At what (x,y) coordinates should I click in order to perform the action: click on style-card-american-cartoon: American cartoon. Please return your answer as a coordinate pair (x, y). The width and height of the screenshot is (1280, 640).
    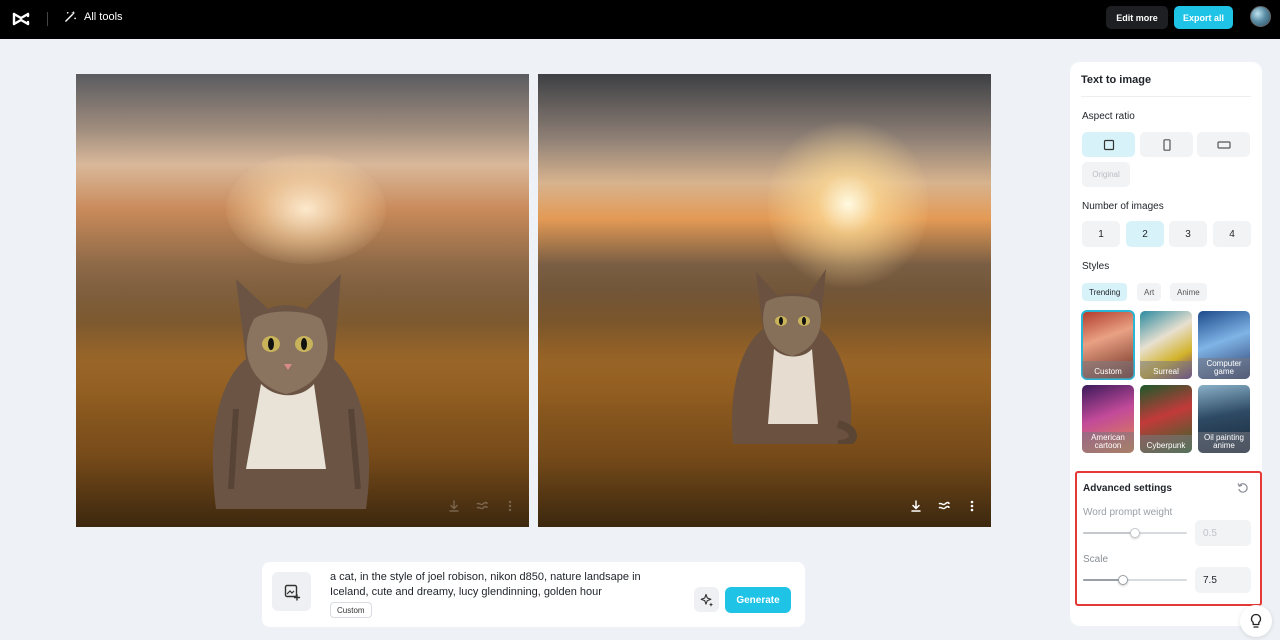
    Looking at the image, I should click on (1108, 419).